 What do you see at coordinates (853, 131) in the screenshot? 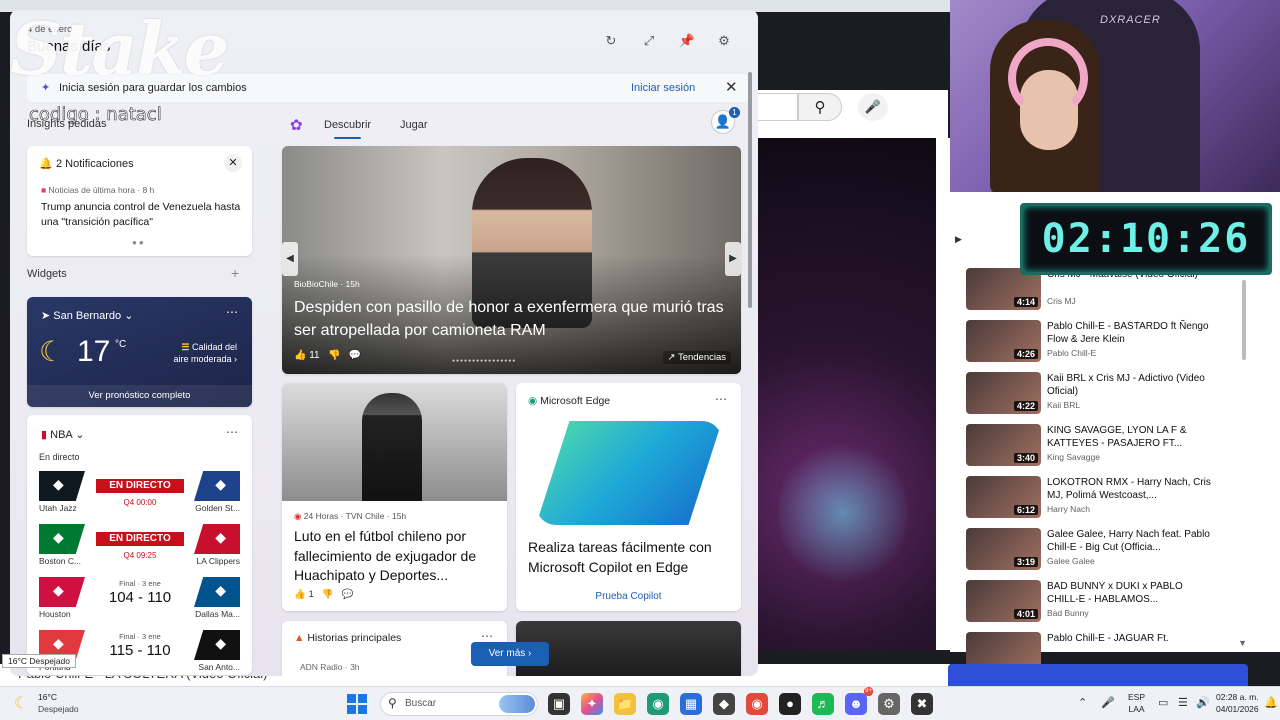
I see `page-background` at bounding box center [853, 131].